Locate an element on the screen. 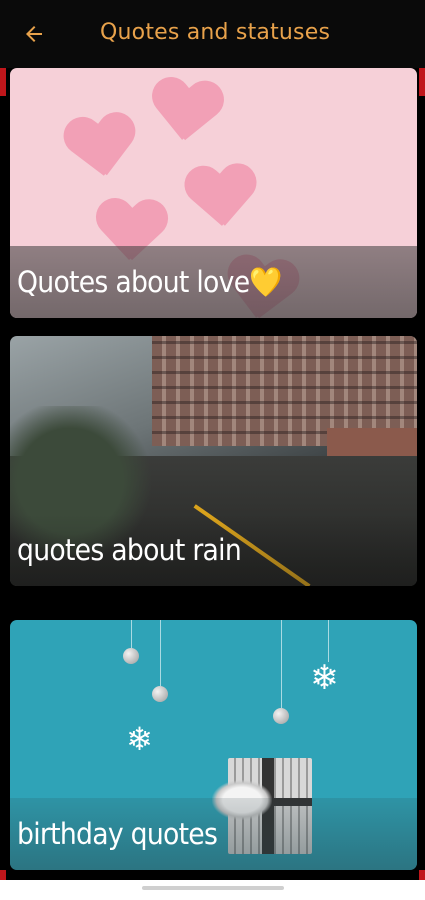 This screenshot has width=425, height=900. card-caption: quotes about rain is located at coordinates (213, 550).